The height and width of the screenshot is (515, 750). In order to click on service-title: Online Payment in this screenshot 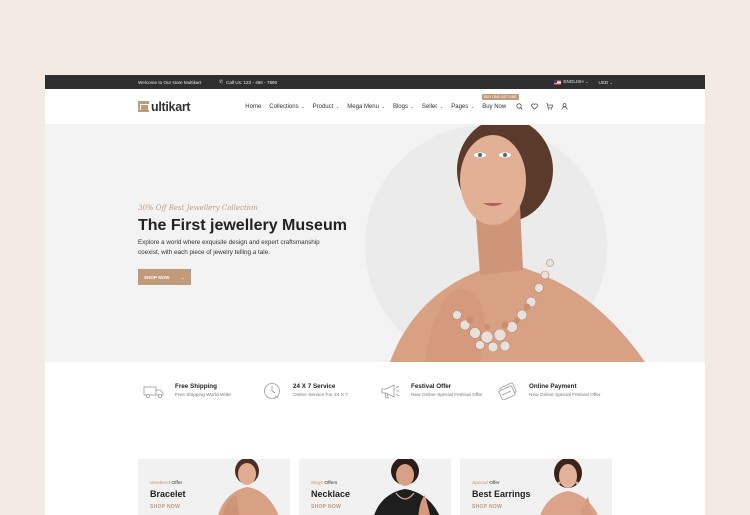, I will do `click(553, 386)`.